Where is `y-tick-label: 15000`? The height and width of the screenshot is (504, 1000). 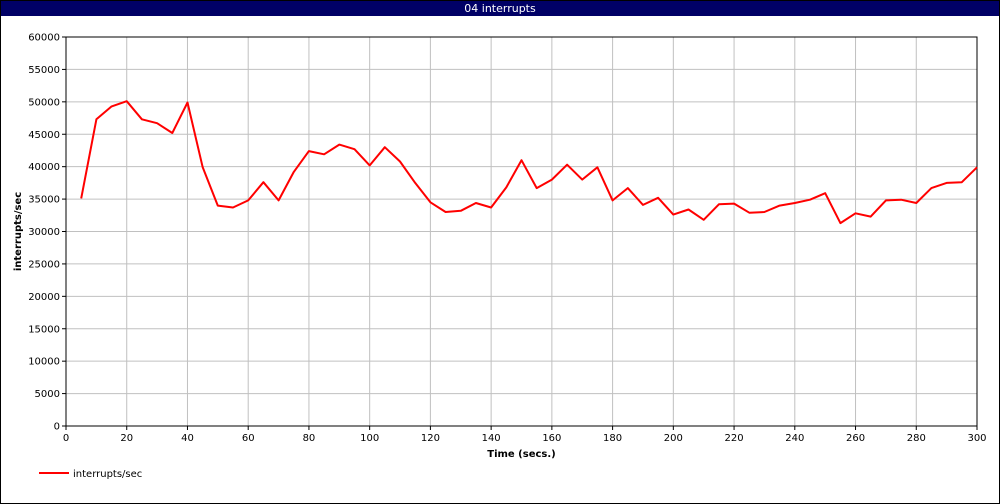 y-tick-label: 15000 is located at coordinates (44, 329).